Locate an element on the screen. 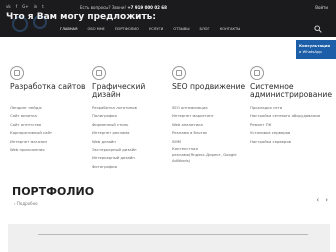  service-item: Фирменный стиль is located at coordinates (130, 125).